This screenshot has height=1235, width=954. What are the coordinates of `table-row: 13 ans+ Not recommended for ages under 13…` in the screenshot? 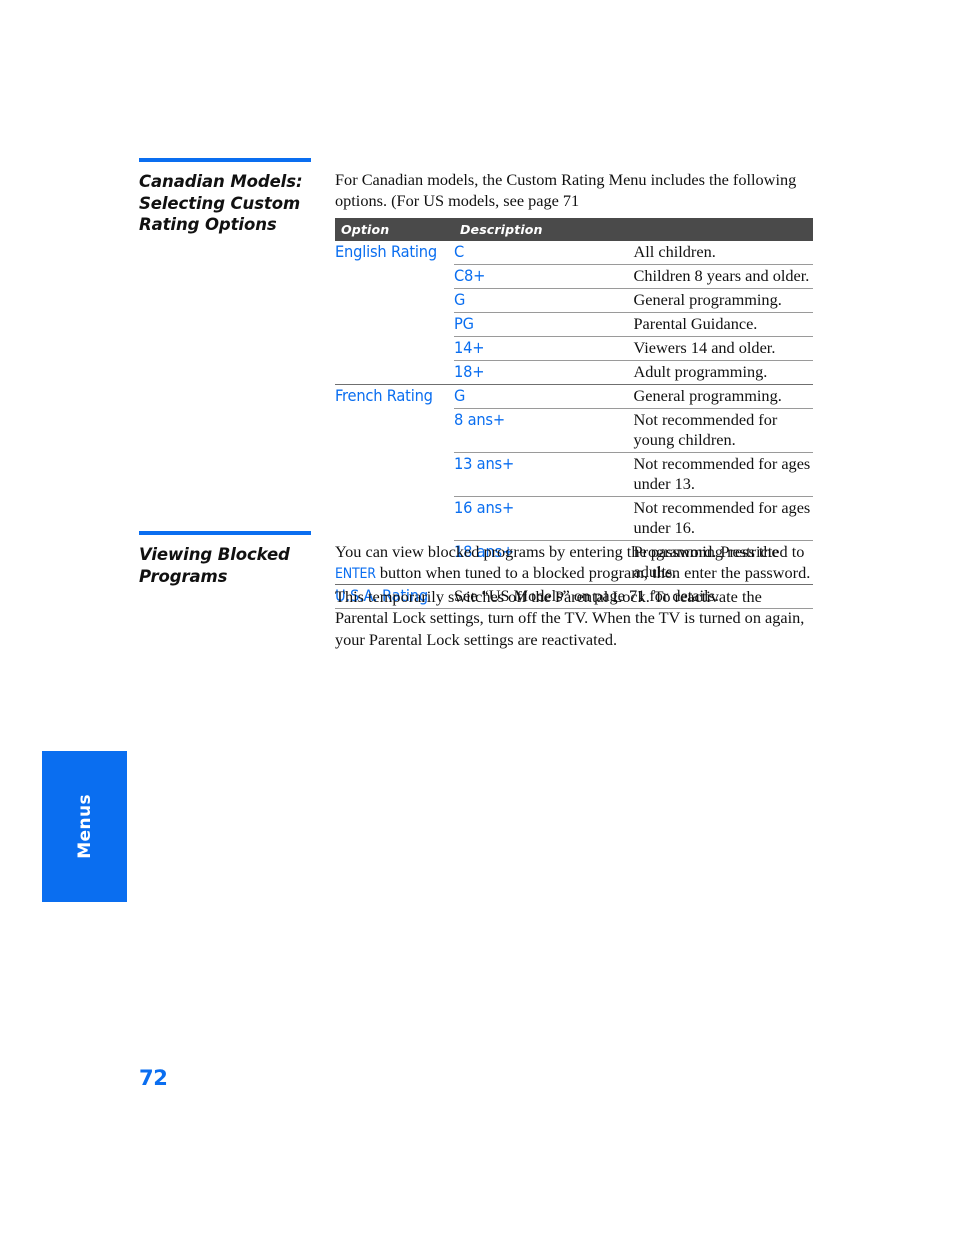 It's located at (574, 474).